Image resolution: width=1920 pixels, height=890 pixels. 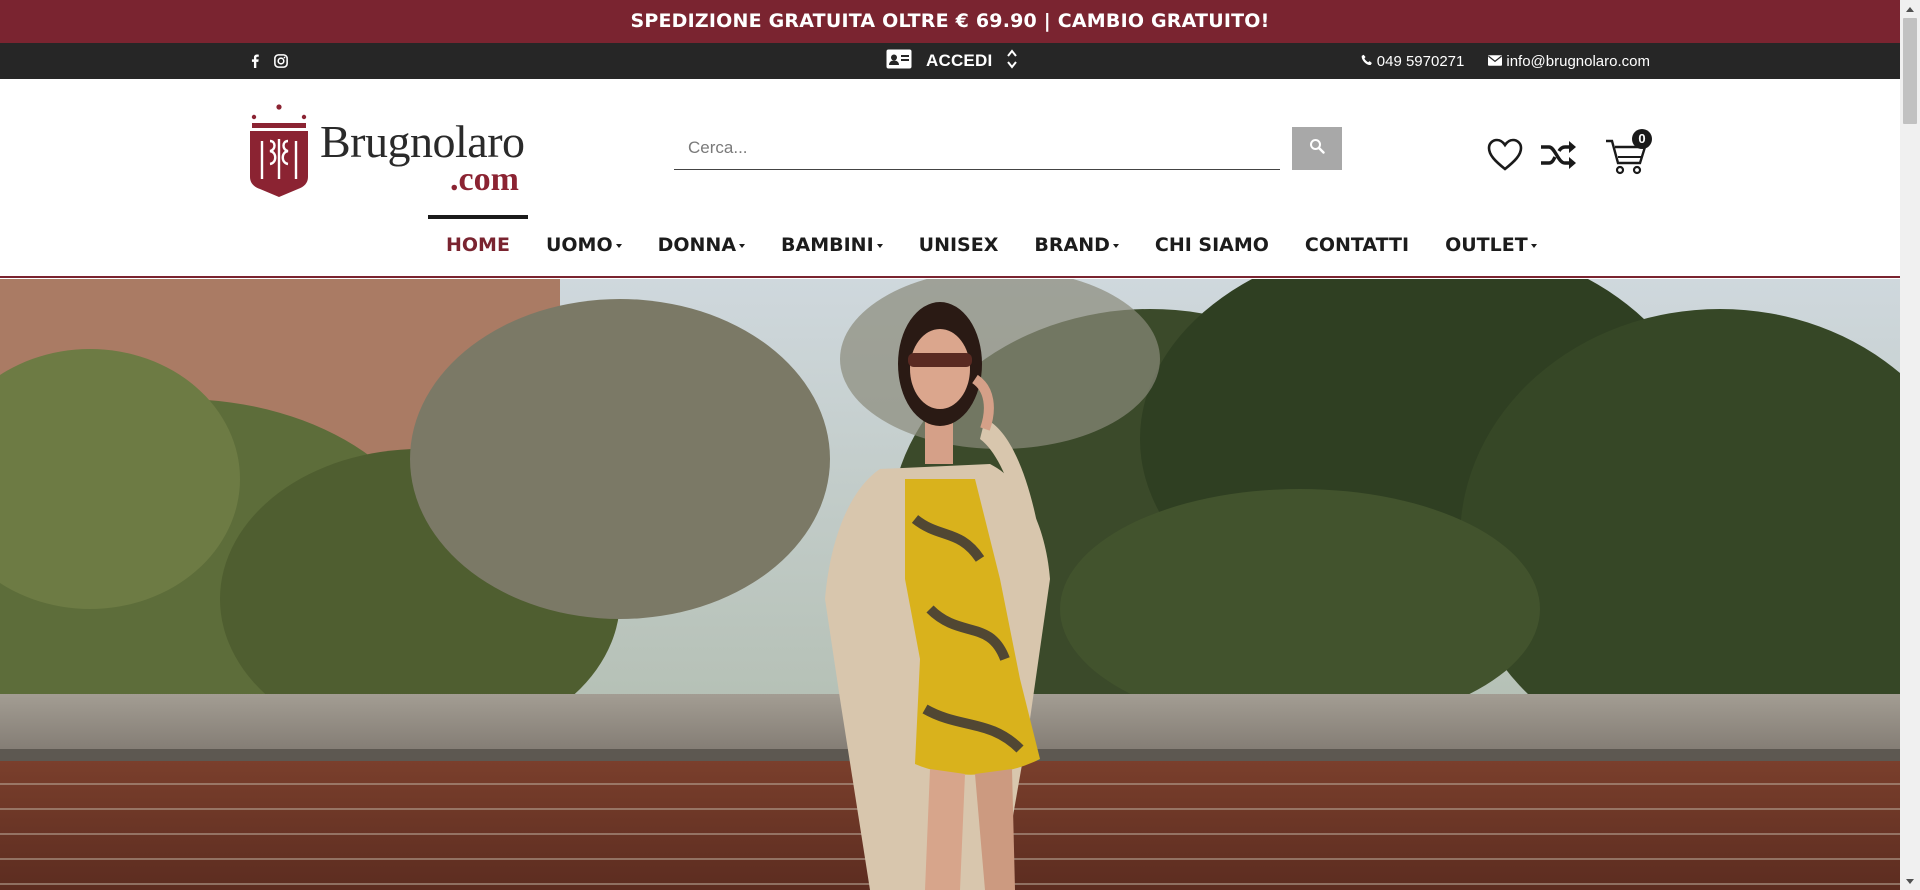 I want to click on social-links, so click(x=269, y=61).